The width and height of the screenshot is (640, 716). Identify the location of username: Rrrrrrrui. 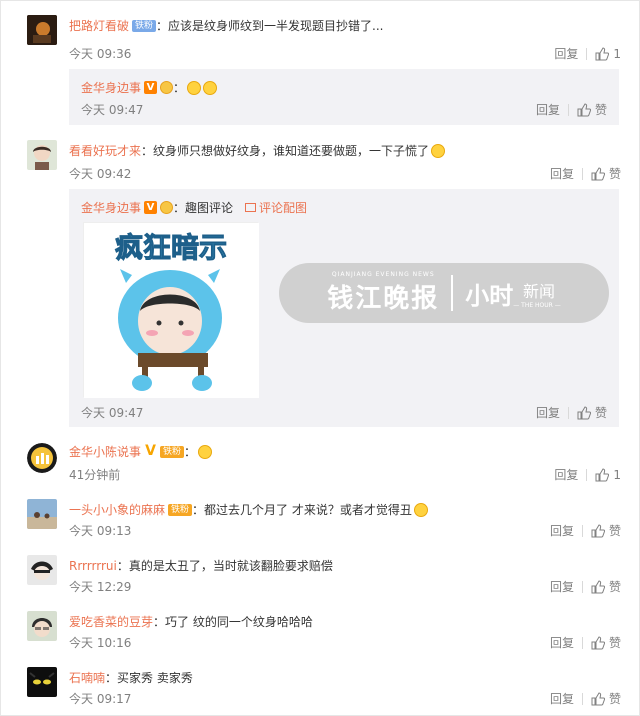
(93, 566).